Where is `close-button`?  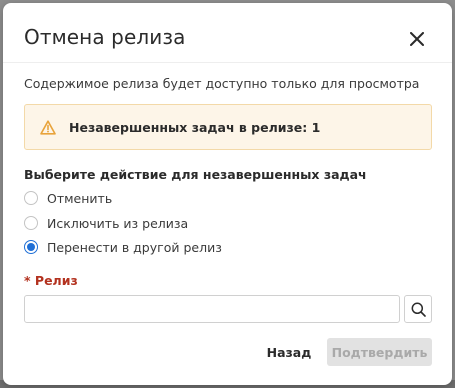
close-button is located at coordinates (417, 39).